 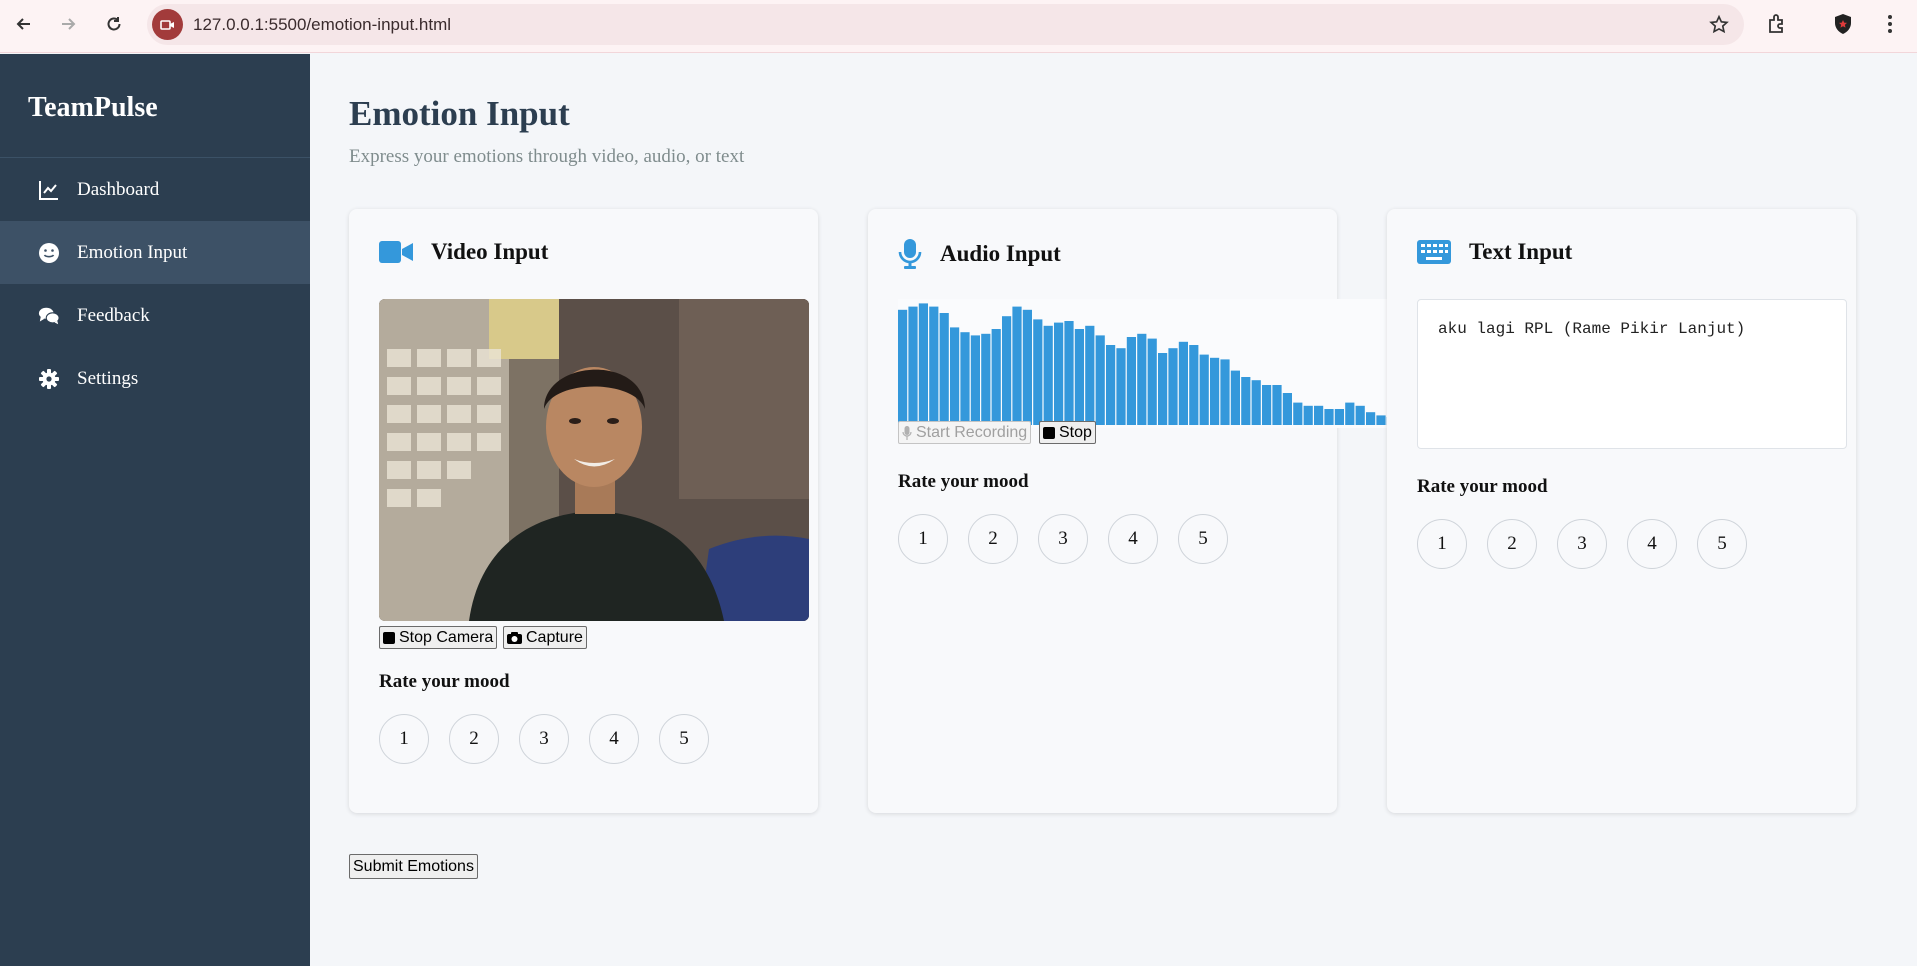 What do you see at coordinates (132, 252) in the screenshot?
I see `sidebar-item-label: Emotion Input` at bounding box center [132, 252].